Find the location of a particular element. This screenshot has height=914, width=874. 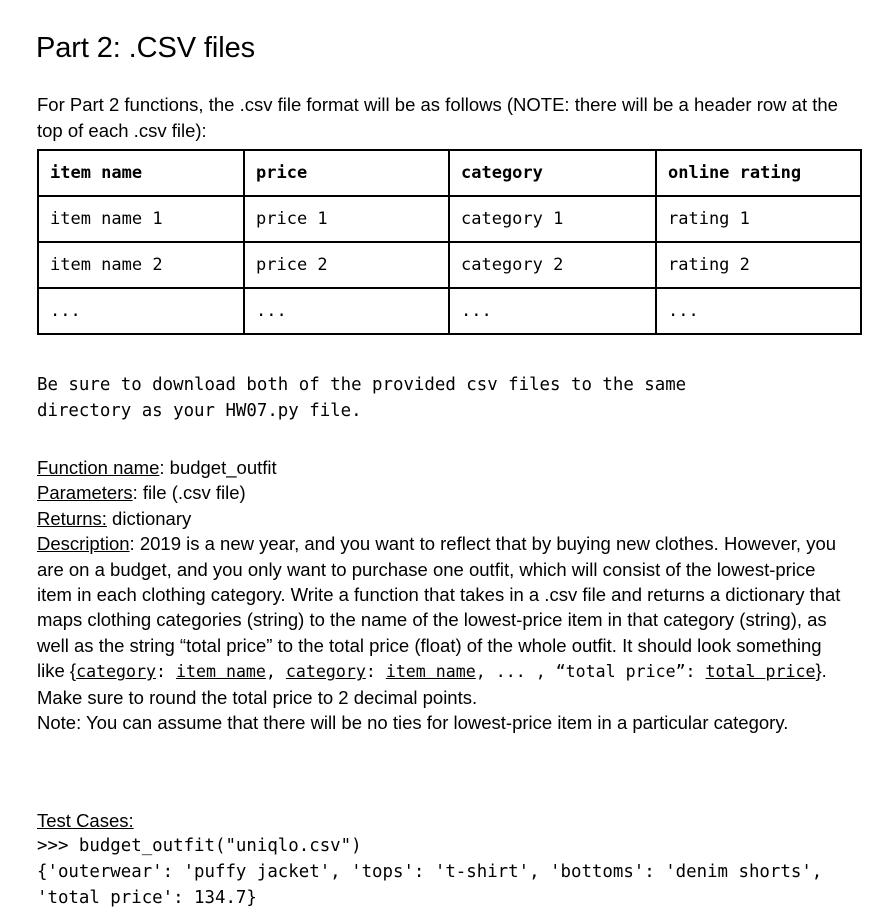

table-row: item name 1 price 1 category 1 rating 1 is located at coordinates (449, 219).